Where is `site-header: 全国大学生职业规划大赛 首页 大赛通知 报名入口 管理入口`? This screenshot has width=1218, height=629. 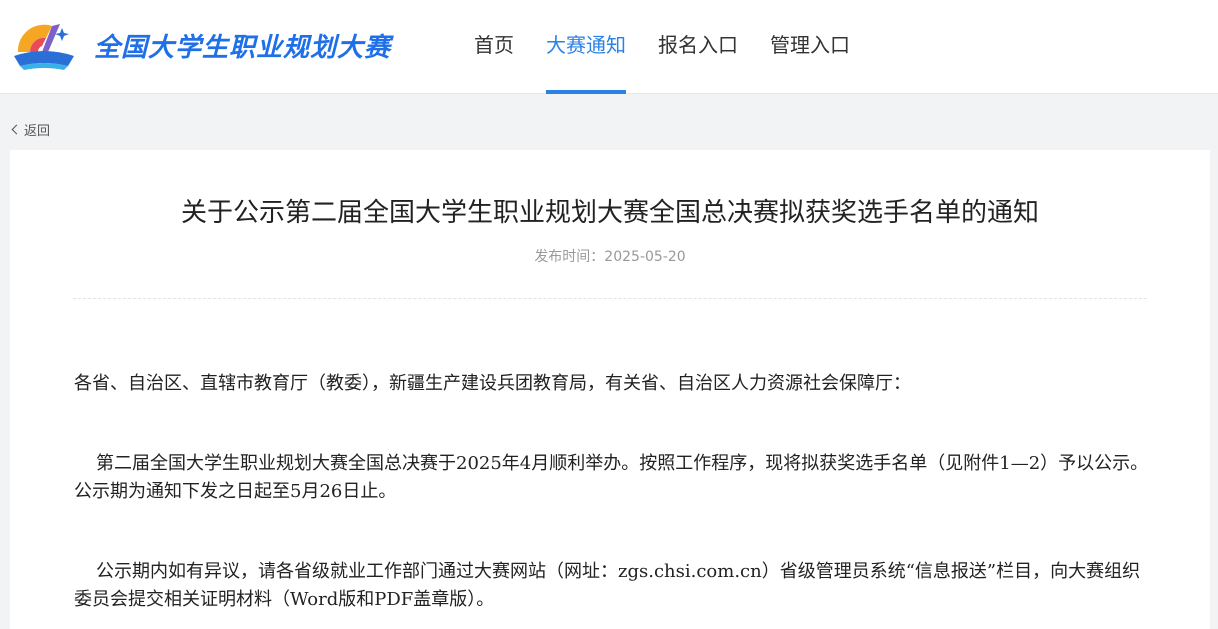 site-header: 全国大学生职业规划大赛 首页 大赛通知 报名入口 管理入口 is located at coordinates (609, 47).